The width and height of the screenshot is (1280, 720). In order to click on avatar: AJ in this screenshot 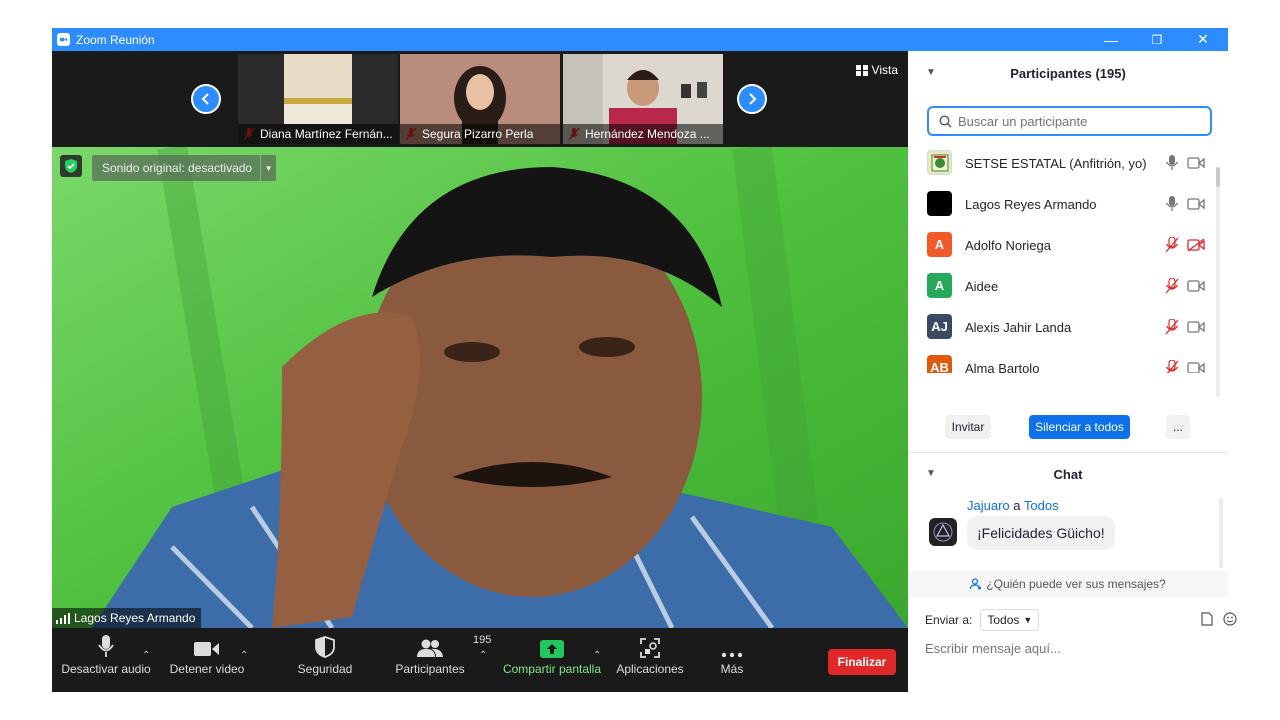, I will do `click(939, 326)`.